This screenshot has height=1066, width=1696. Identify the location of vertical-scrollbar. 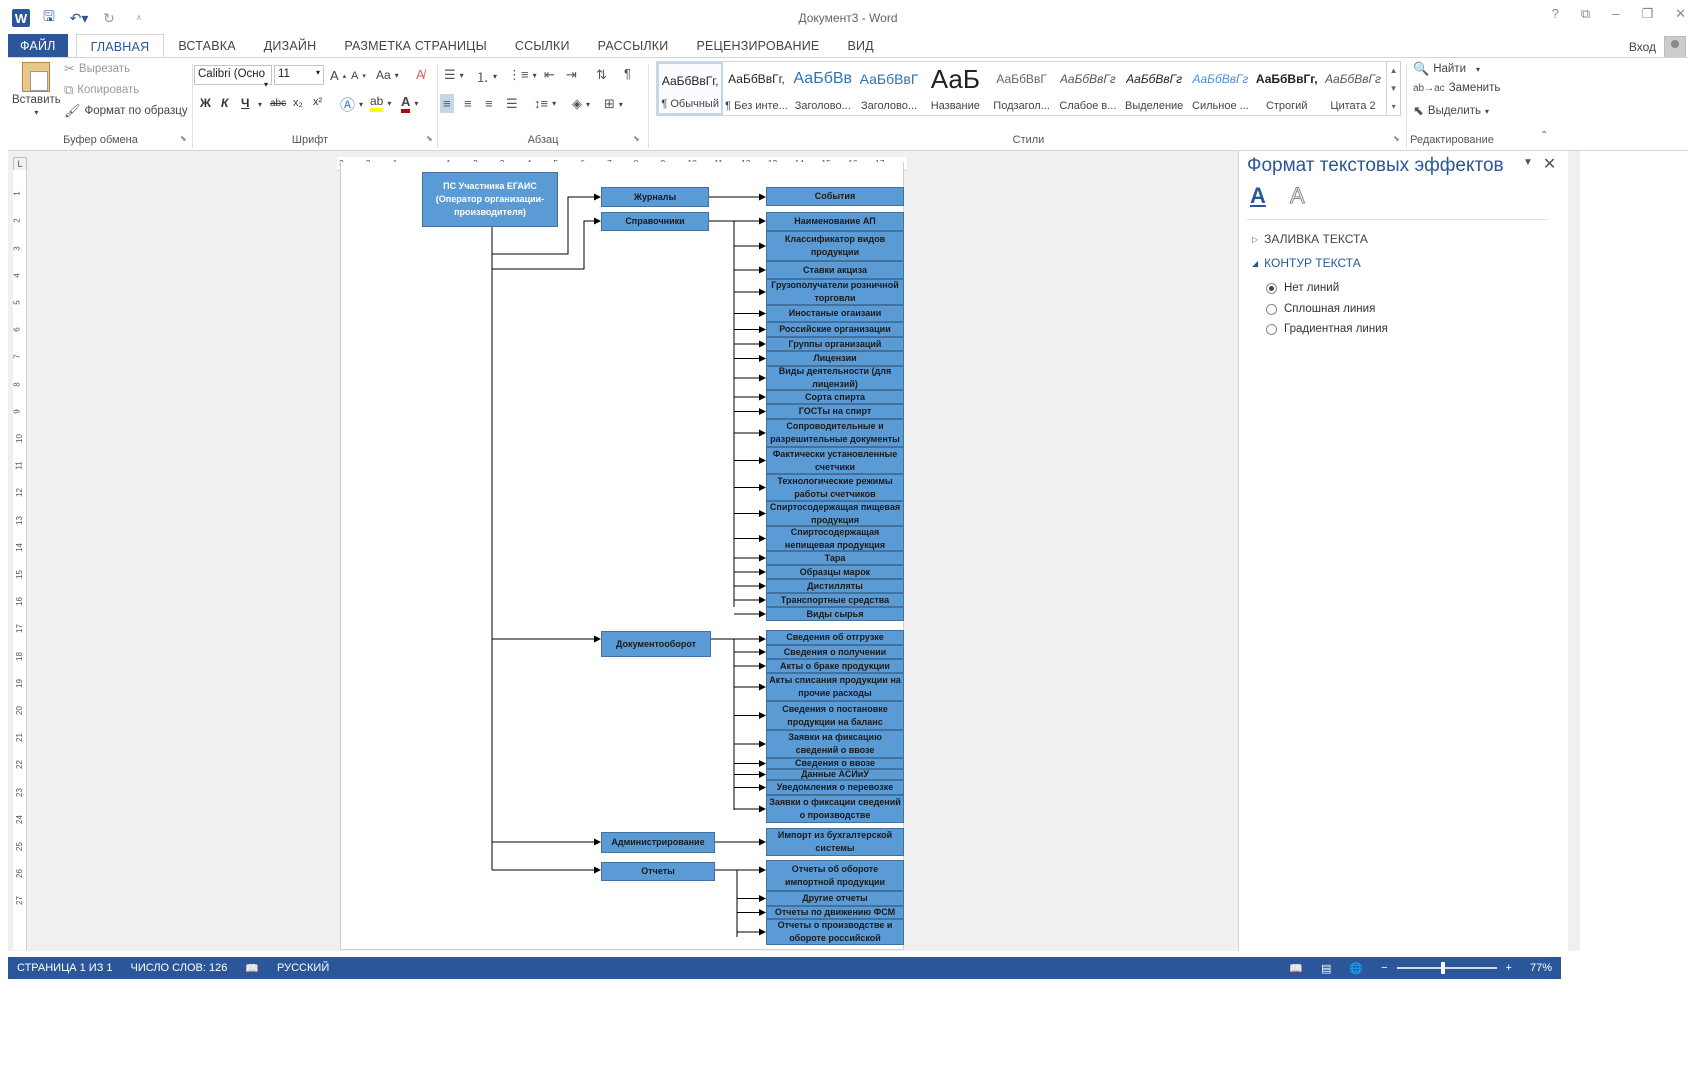
(1574, 551).